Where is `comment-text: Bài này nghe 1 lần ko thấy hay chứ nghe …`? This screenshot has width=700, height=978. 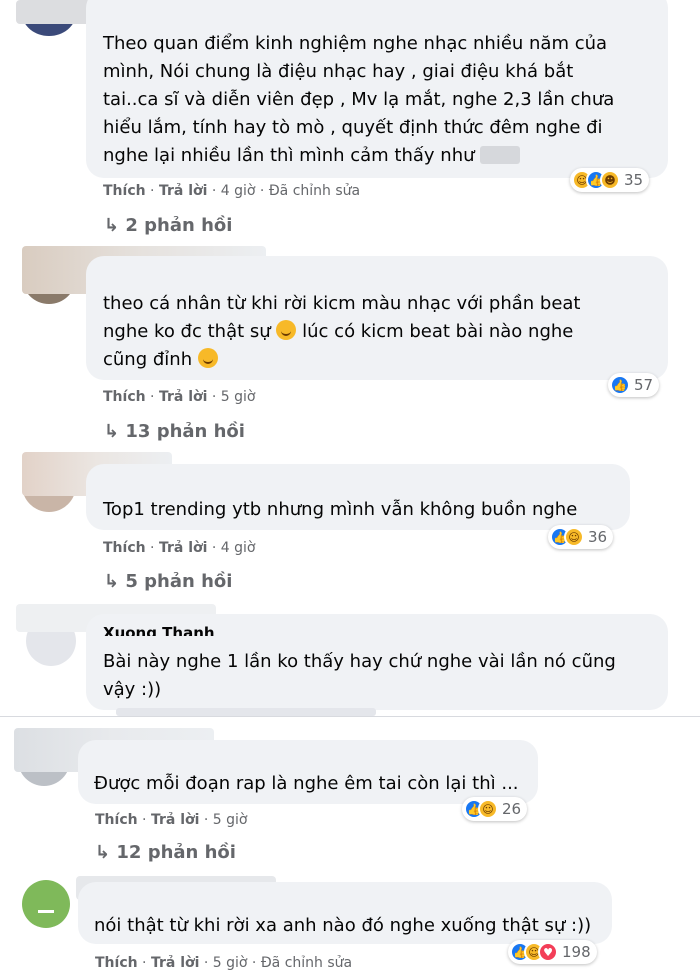
comment-text: Bài này nghe 1 lần ko thấy hay chứ nghe … is located at coordinates (359, 675).